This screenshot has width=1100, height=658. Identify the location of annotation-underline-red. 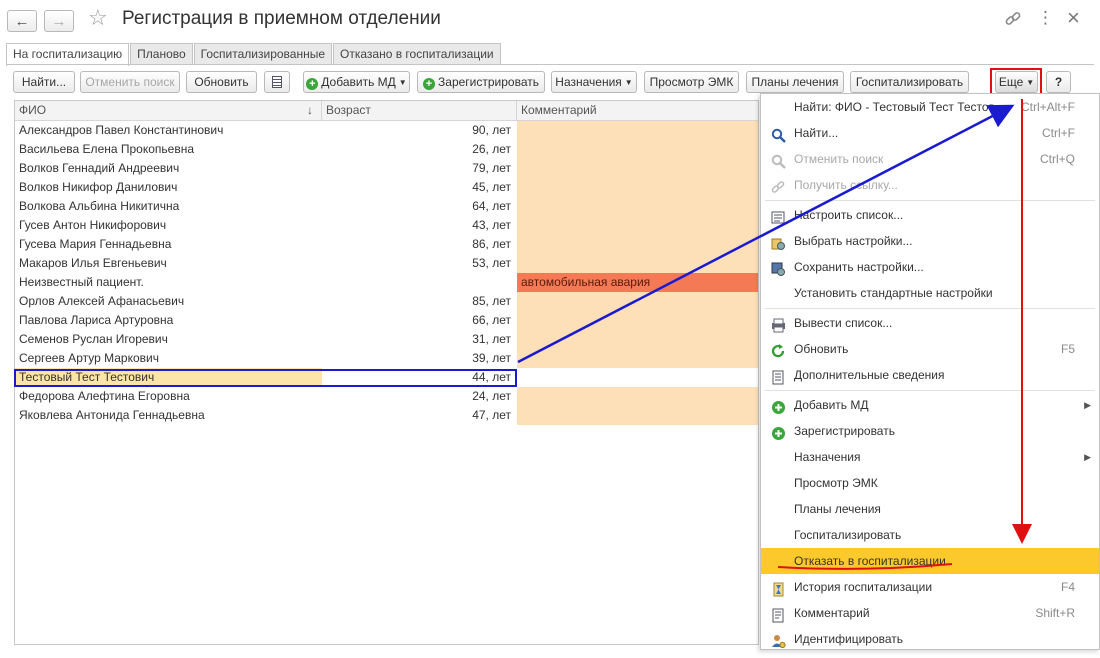
(865, 566).